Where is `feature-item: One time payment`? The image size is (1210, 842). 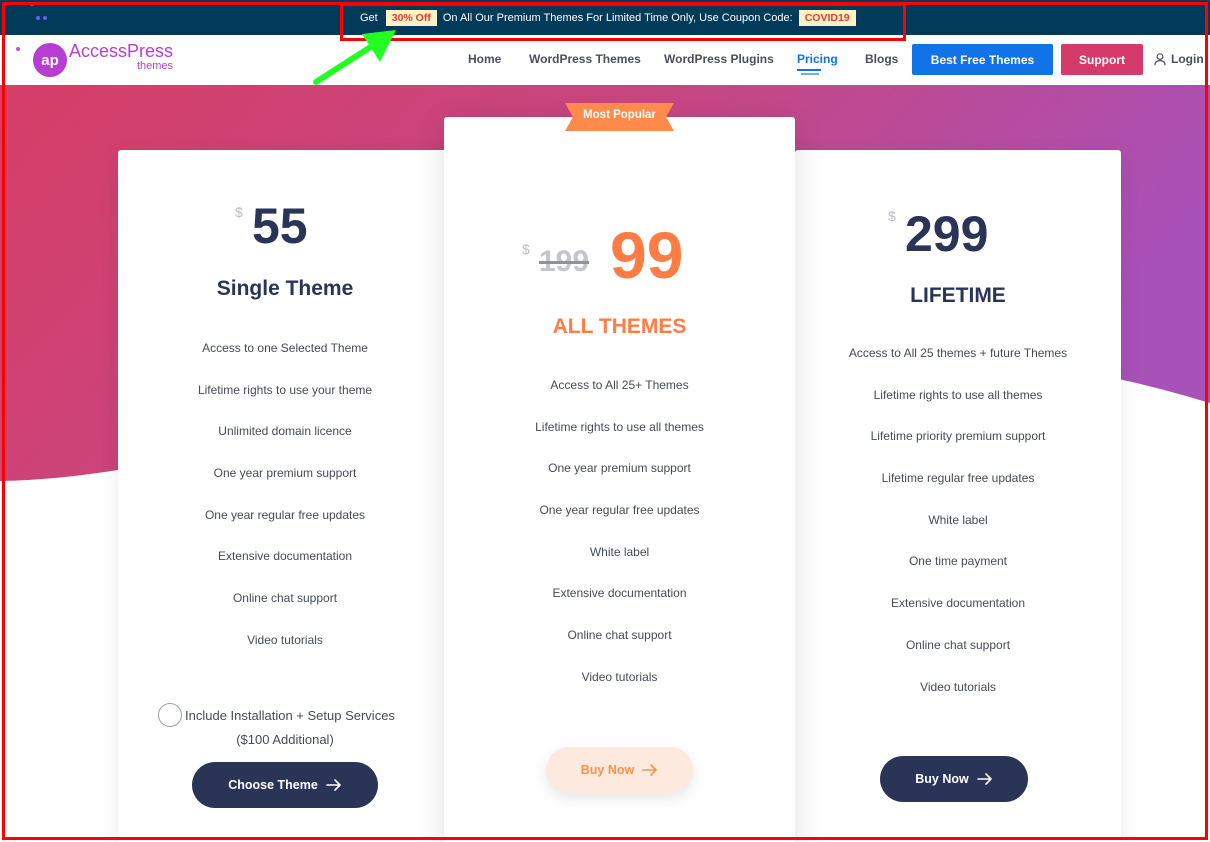 feature-item: One time payment is located at coordinates (958, 561).